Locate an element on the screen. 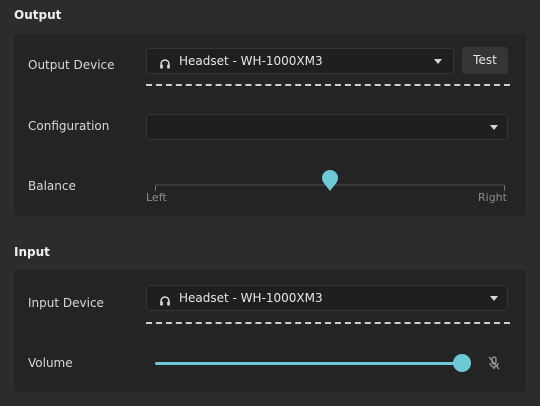 The image size is (540, 406). balance-handle is located at coordinates (330, 180).